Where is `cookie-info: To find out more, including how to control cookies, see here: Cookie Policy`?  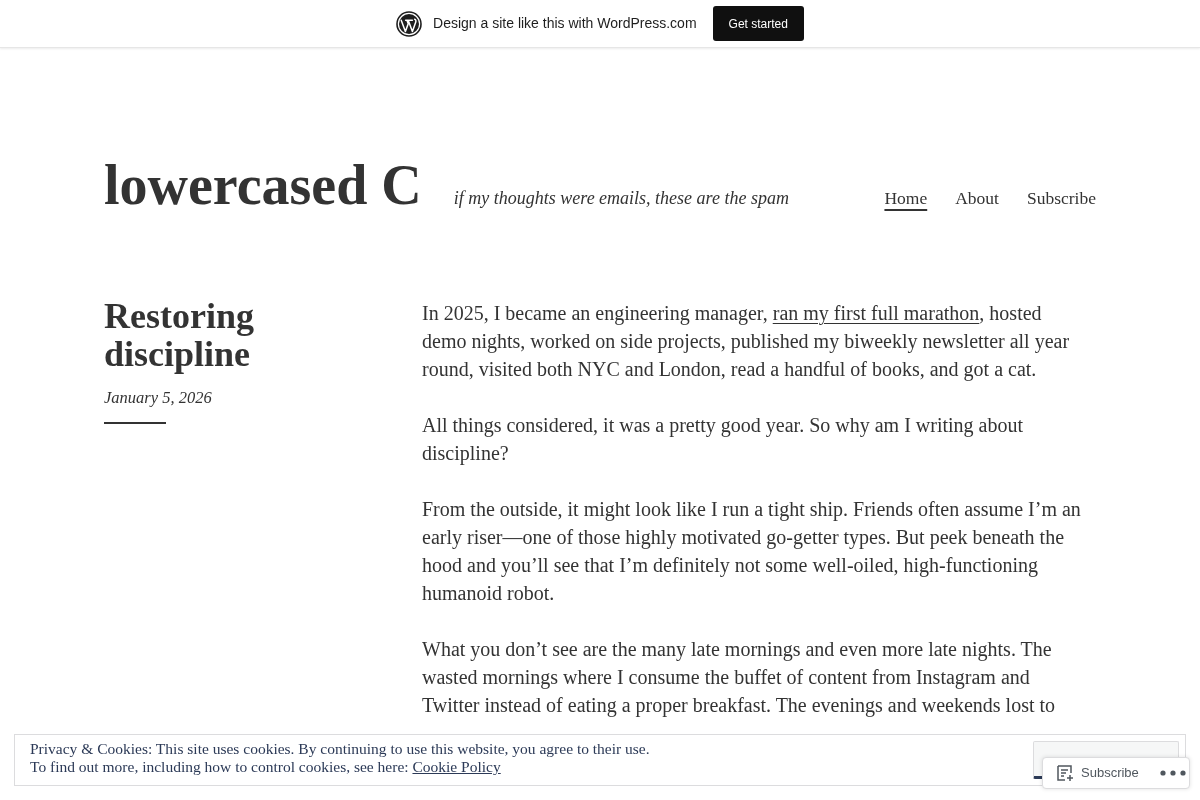
cookie-info: To find out more, including how to control cookies, see here: Cookie Policy is located at coordinates (266, 767).